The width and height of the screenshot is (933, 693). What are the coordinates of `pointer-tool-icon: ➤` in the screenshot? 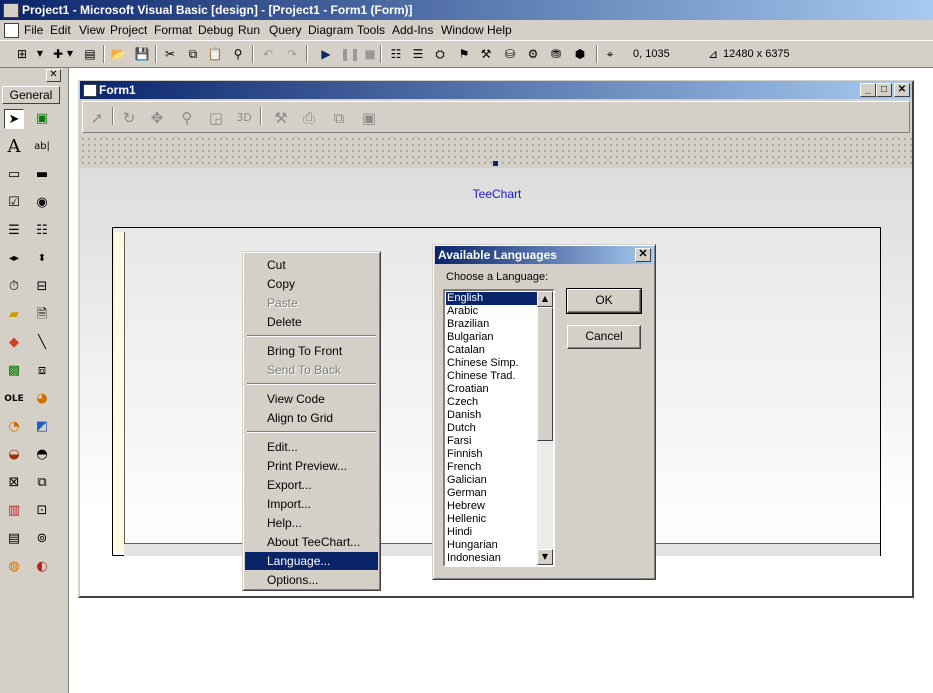 It's located at (14, 119).